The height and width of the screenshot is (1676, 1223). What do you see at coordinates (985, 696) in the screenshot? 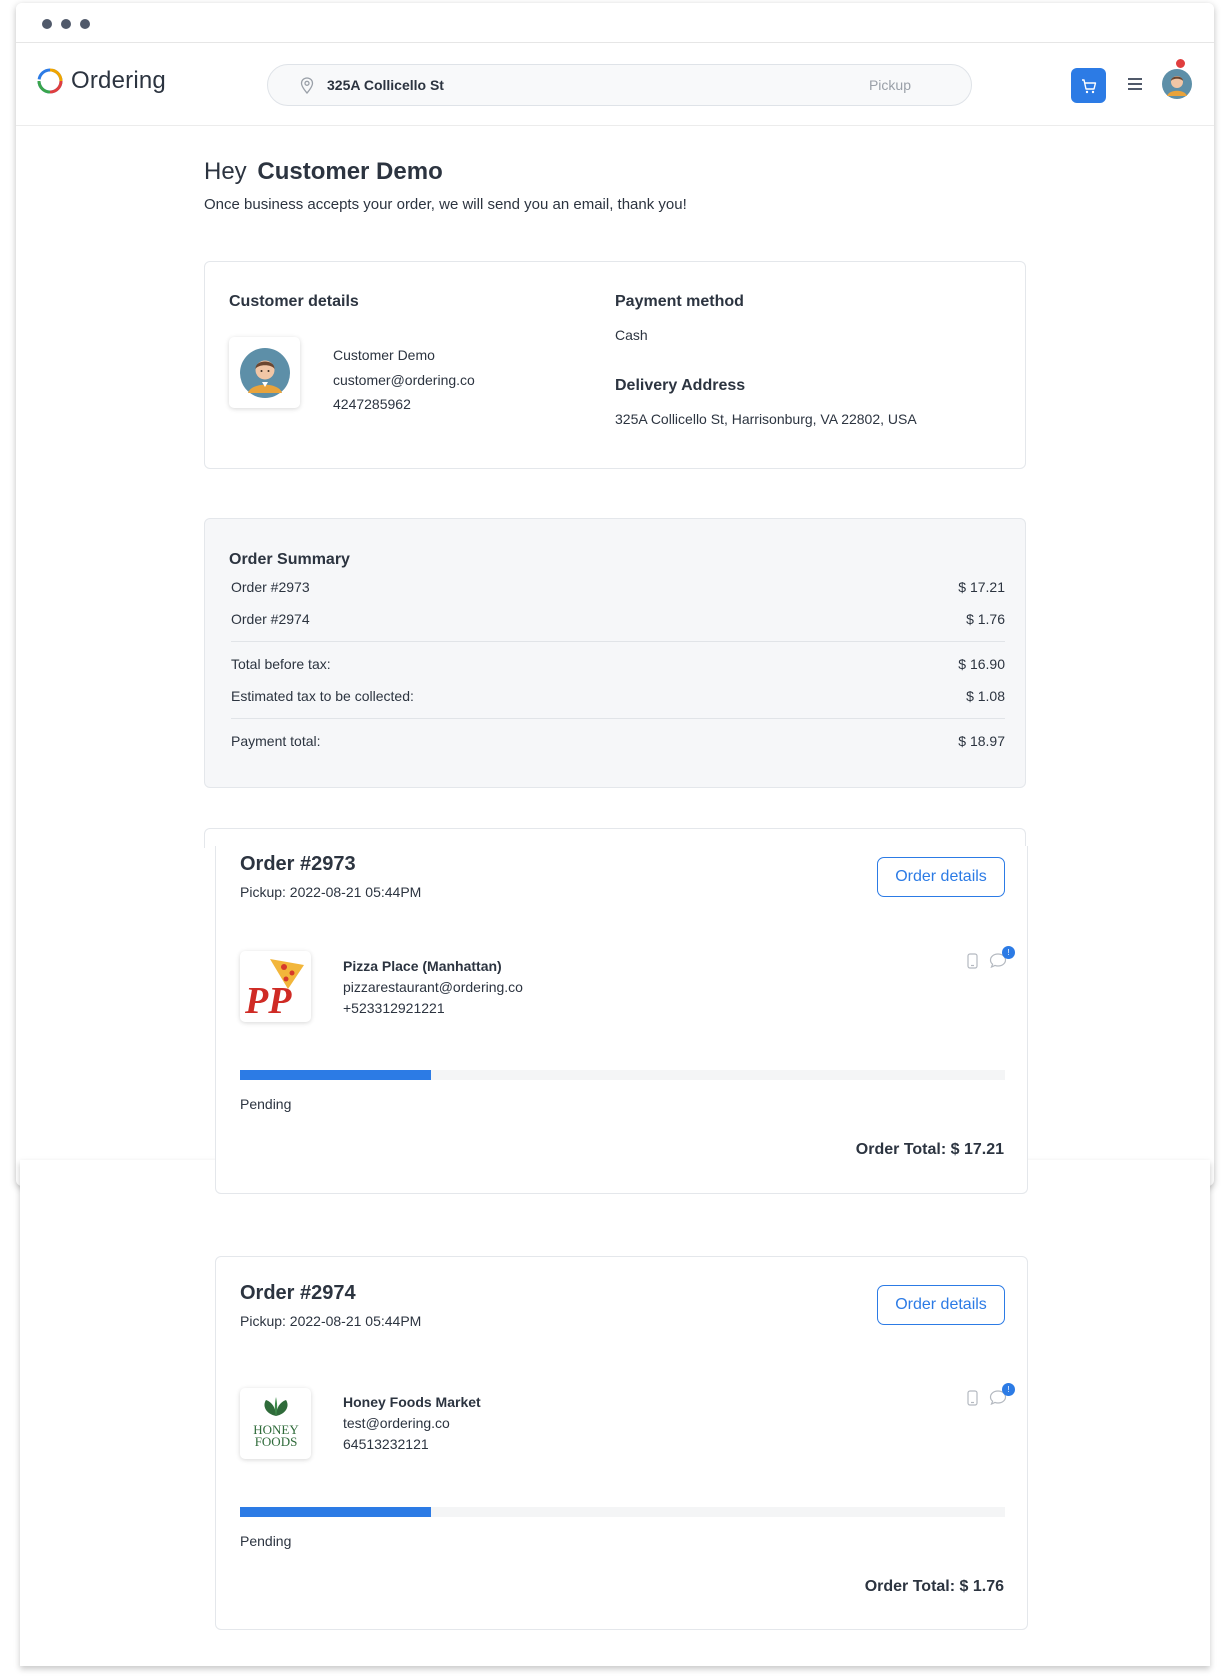
I see `summary-tax-amount: $ 1.08` at bounding box center [985, 696].